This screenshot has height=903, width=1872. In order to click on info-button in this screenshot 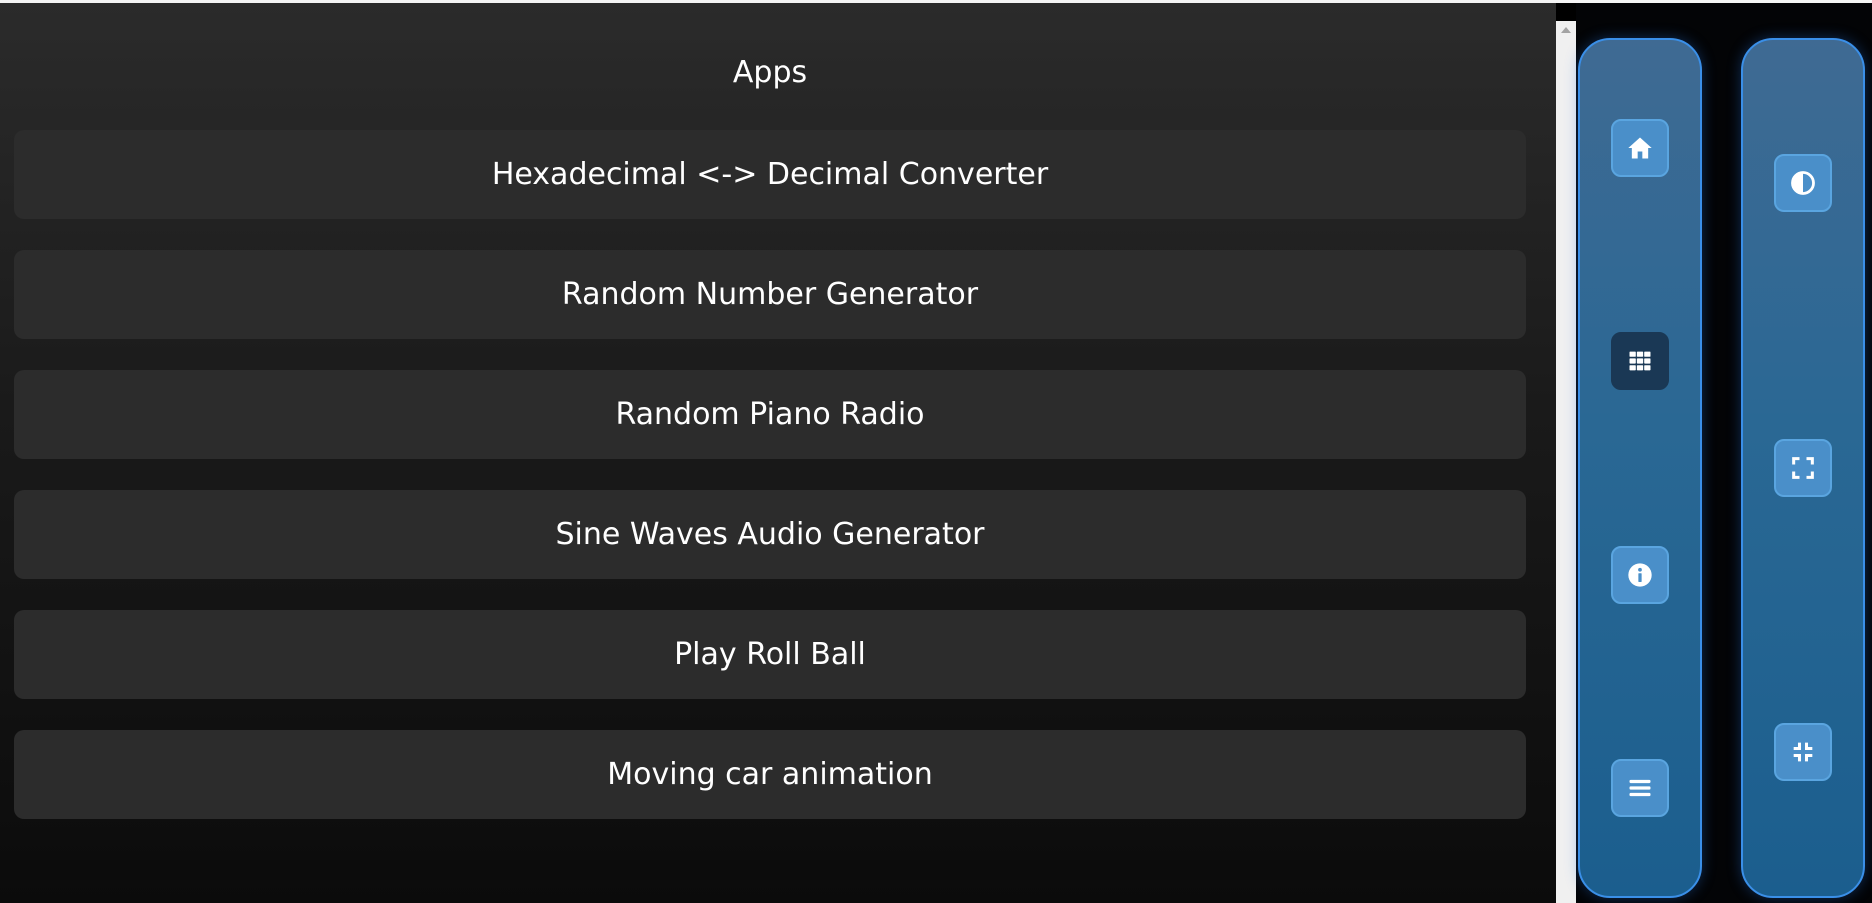, I will do `click(1640, 575)`.